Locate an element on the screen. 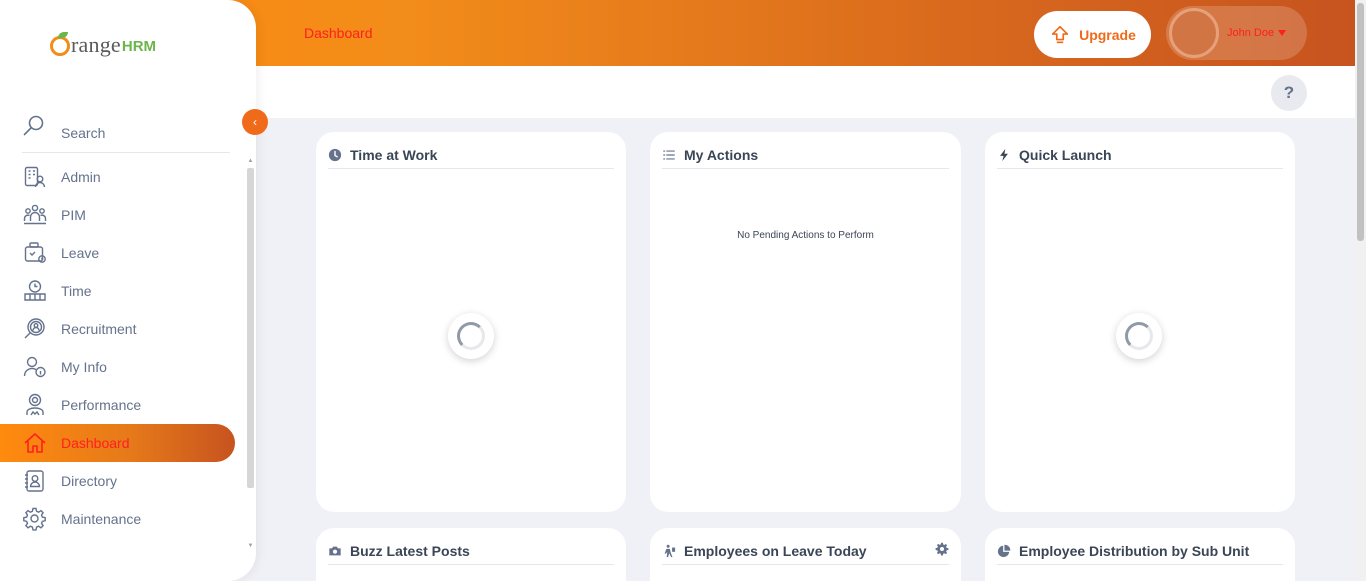 This screenshot has width=1366, height=581. card-header: Employees on Leave Today is located at coordinates (805, 551).